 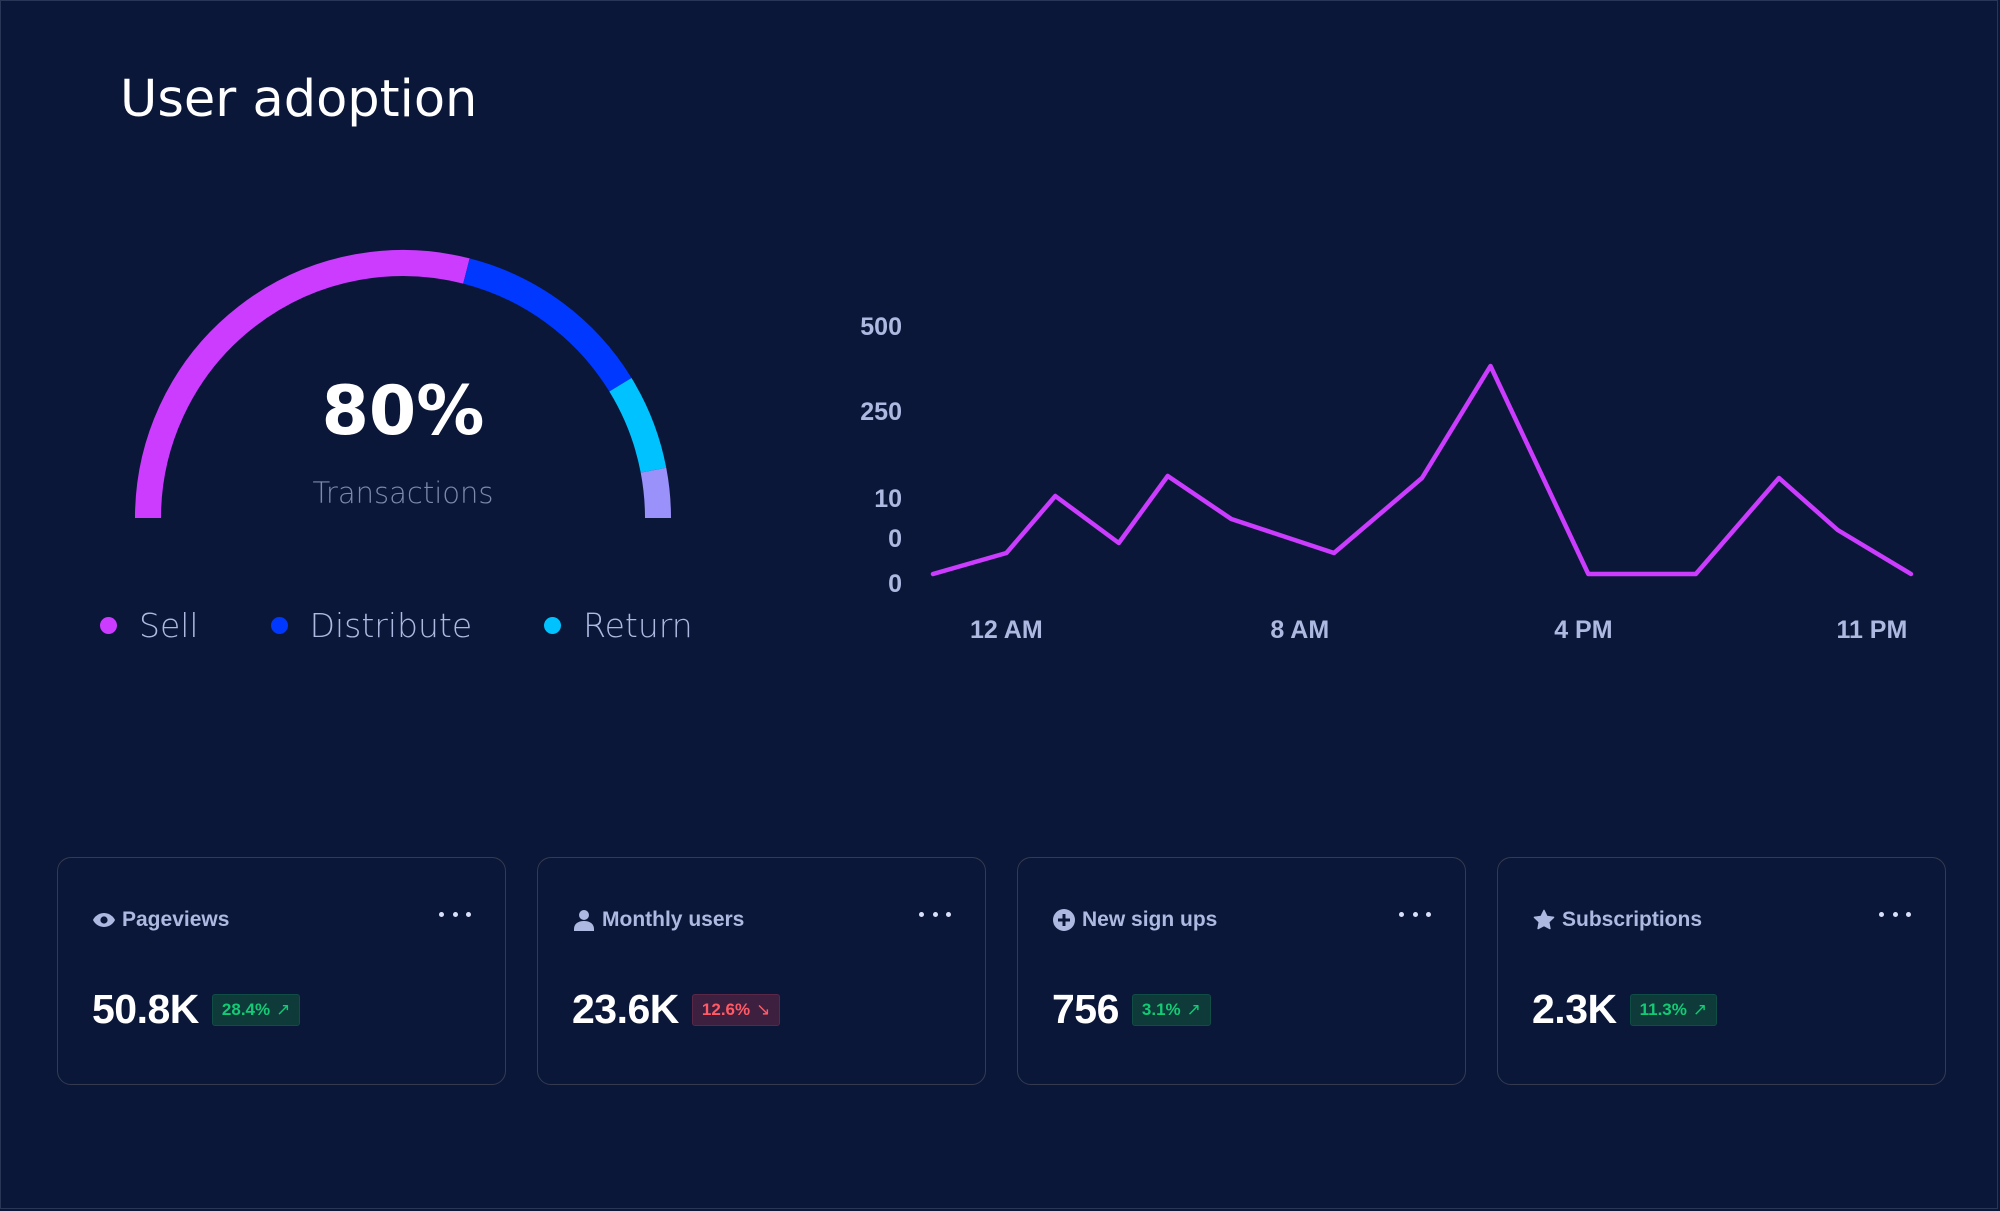 I want to click on change-value: 3.1%, so click(x=1161, y=1009).